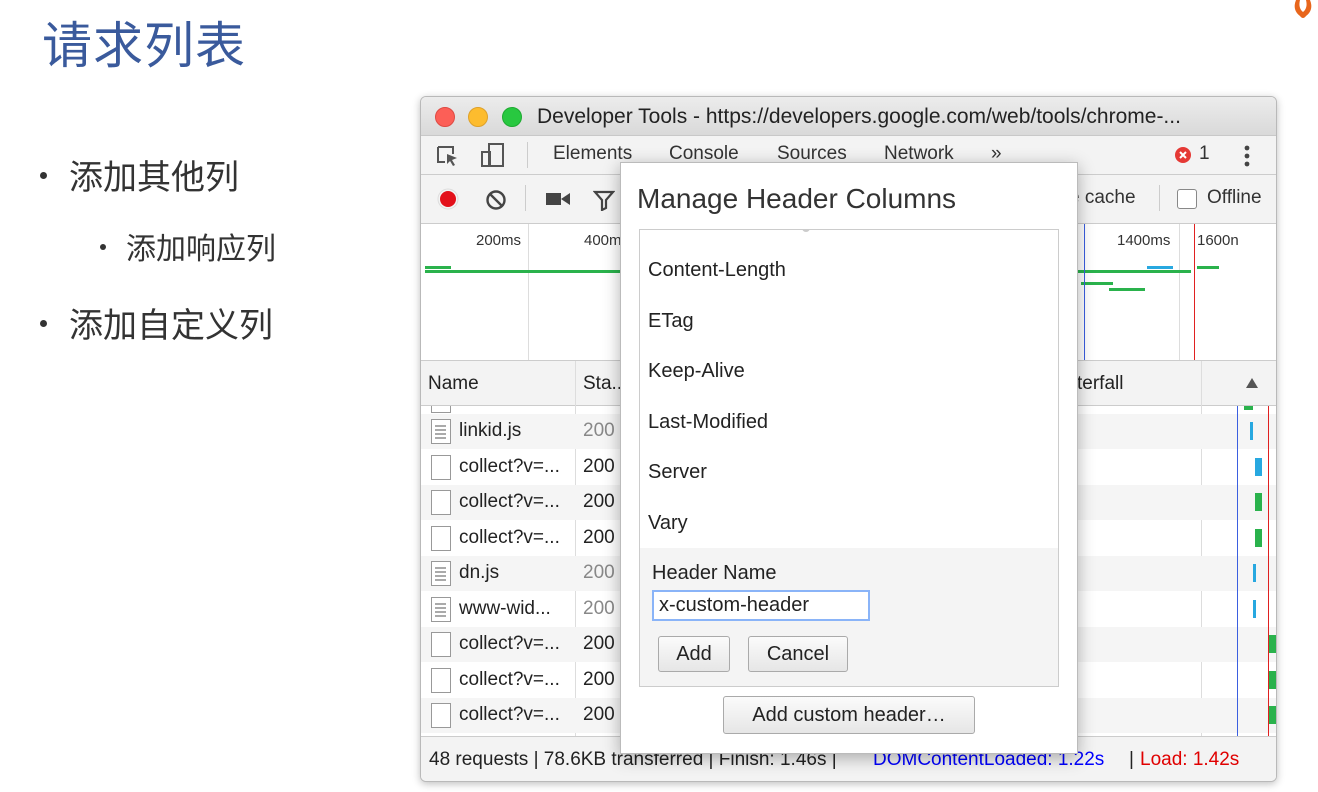 Image resolution: width=1318 pixels, height=792 pixels. I want to click on header-option: Vary, so click(668, 523).